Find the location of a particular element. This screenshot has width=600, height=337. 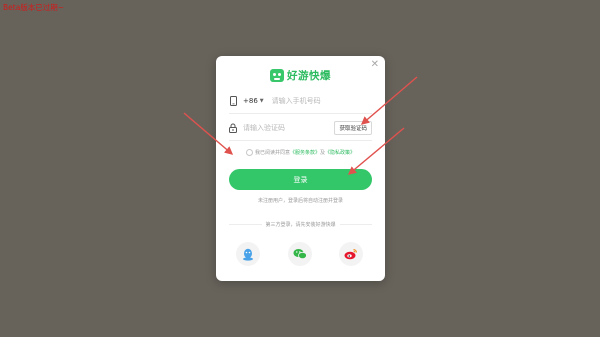

brand-header: 好游快爆 is located at coordinates (300, 75).